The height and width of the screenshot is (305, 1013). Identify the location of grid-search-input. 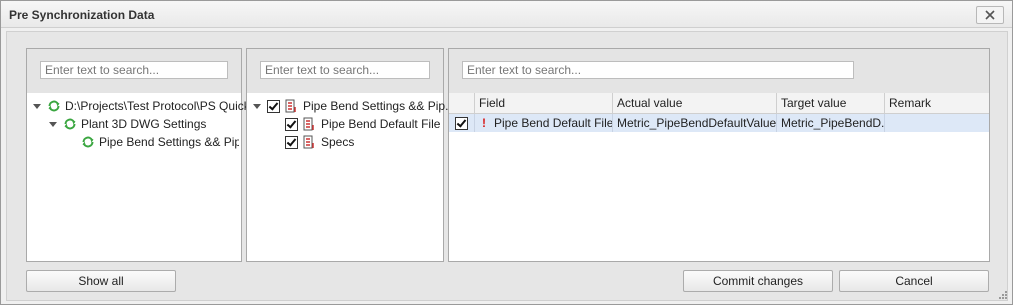
(658, 70).